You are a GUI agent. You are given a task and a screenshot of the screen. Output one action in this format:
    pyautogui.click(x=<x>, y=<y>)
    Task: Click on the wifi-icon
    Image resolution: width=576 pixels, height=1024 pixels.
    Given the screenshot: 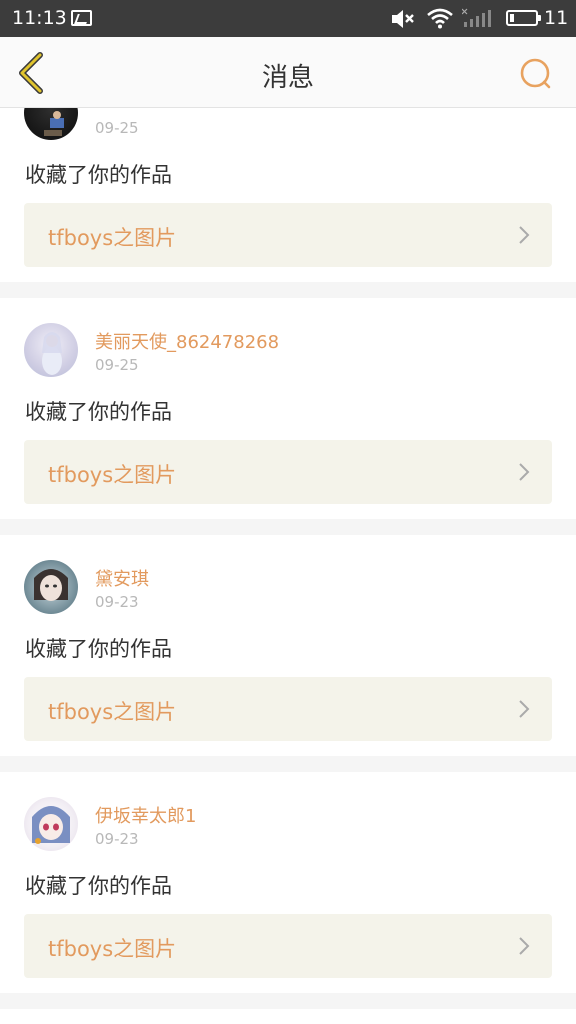 What is the action you would take?
    pyautogui.click(x=440, y=18)
    